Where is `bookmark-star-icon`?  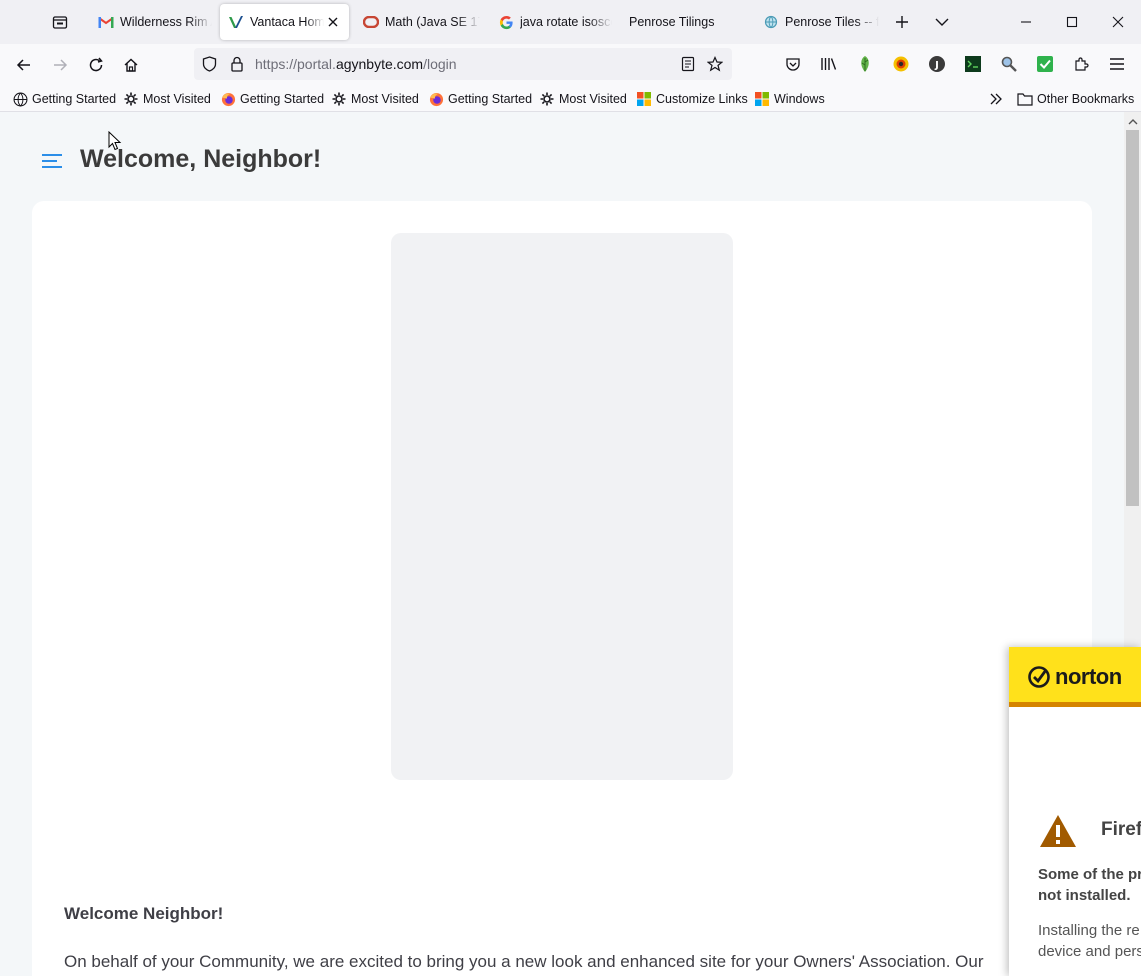 bookmark-star-icon is located at coordinates (715, 64).